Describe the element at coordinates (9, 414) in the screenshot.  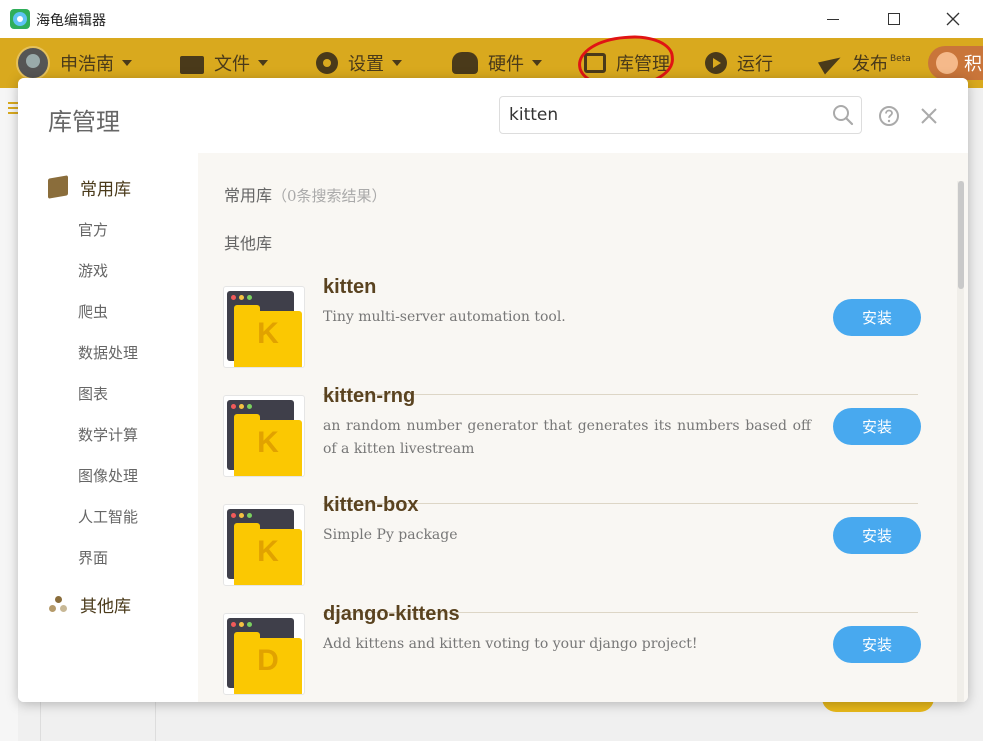
I see `editor-background` at that location.